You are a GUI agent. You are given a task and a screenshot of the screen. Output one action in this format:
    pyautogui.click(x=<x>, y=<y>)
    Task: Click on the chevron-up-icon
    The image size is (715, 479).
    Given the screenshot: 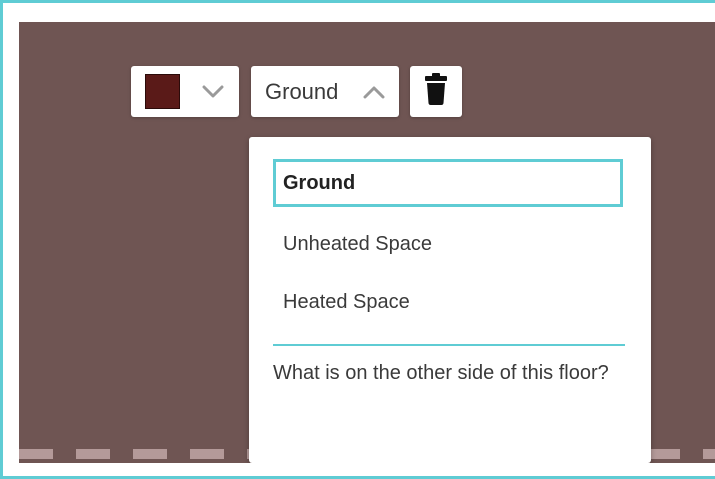 What is the action you would take?
    pyautogui.click(x=374, y=92)
    